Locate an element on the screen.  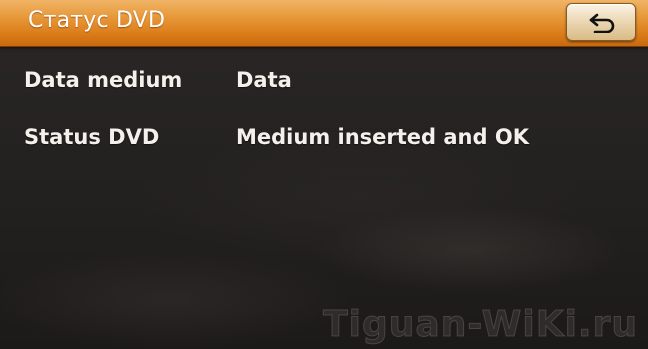
status-dvd-label: Status DVD is located at coordinates (92, 137).